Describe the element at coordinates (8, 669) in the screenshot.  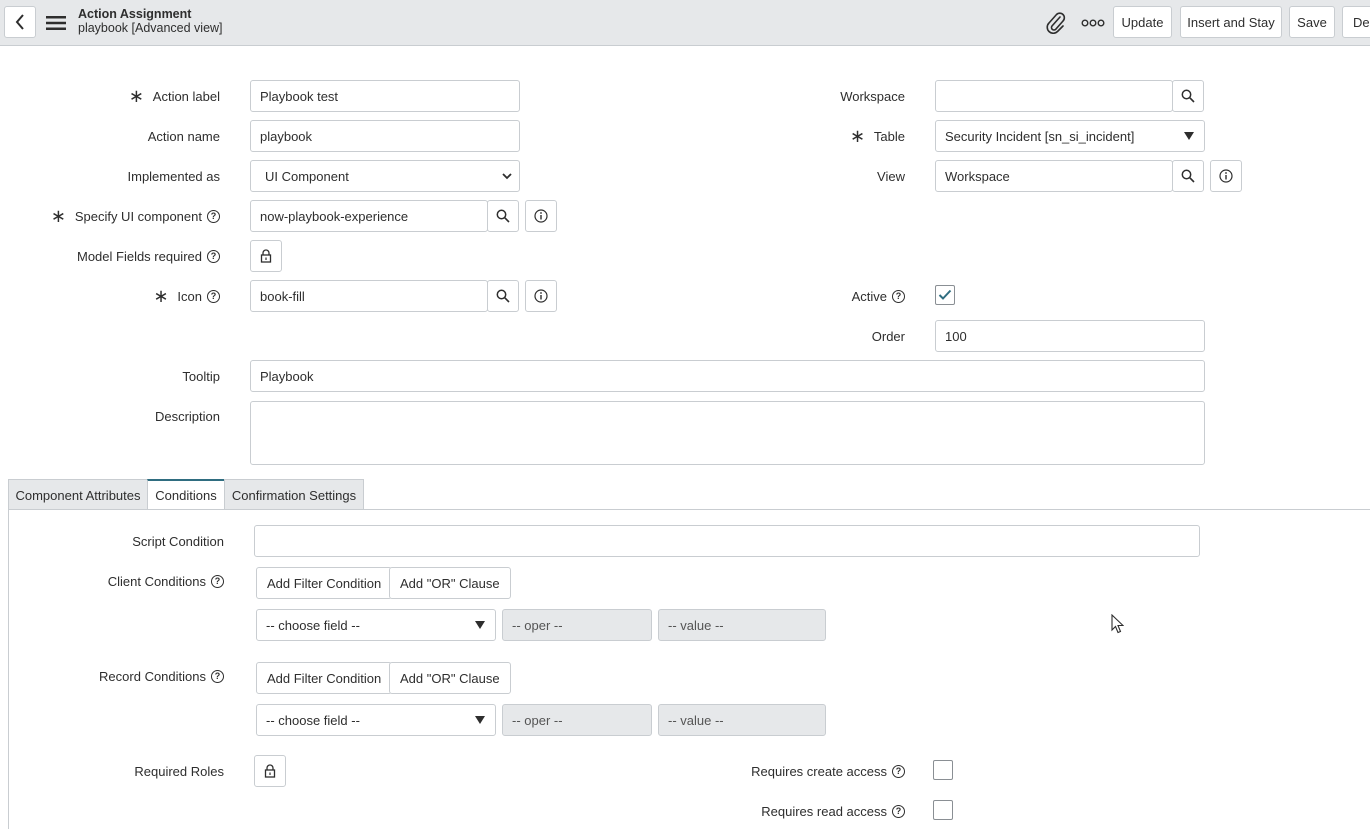
I see `tab-panel-border` at that location.